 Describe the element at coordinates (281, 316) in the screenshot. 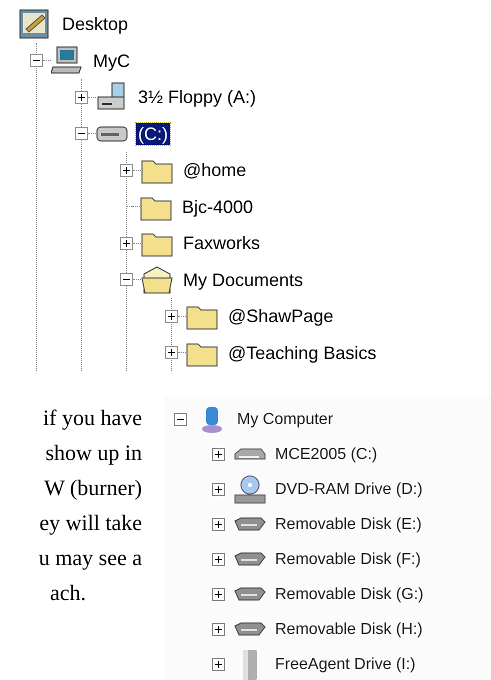

I see `tree-item-label: @ShawPage` at that location.